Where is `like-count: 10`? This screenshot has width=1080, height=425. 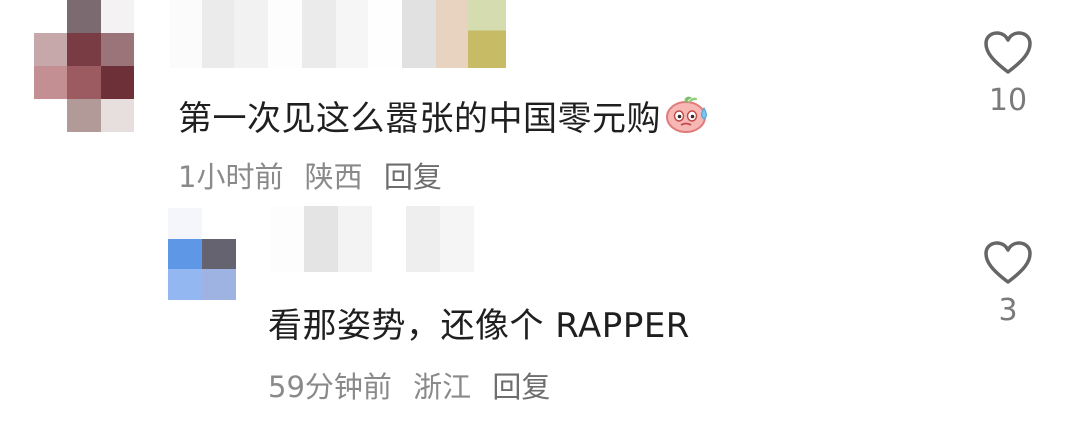
like-count: 10 is located at coordinates (1008, 100).